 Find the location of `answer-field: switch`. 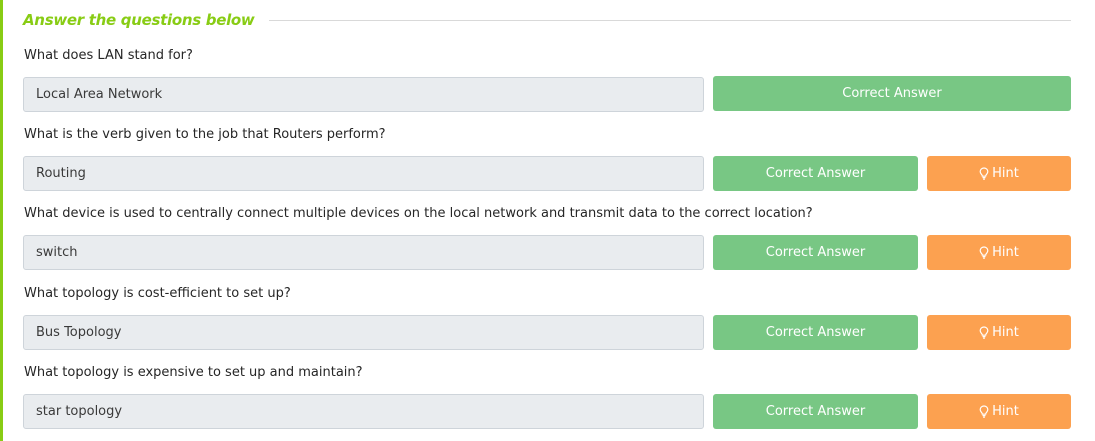

answer-field: switch is located at coordinates (363, 252).